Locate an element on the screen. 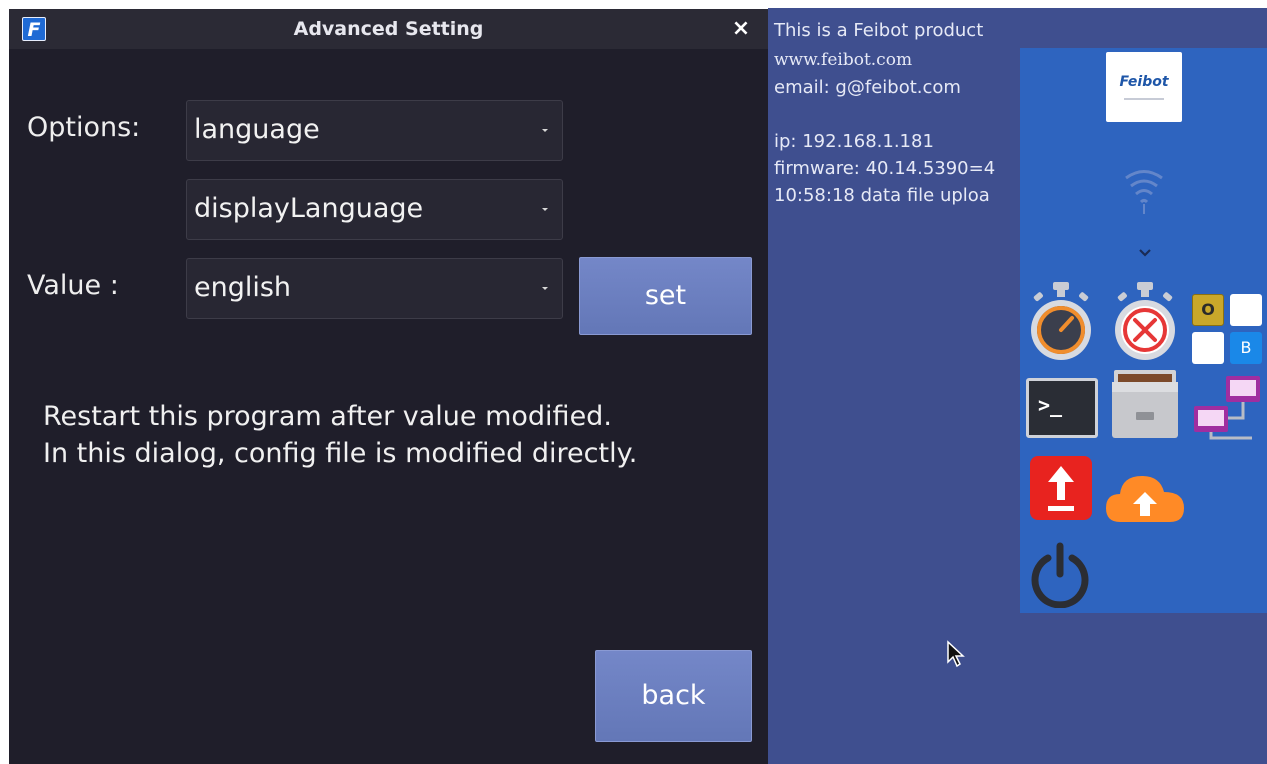  dialog-titlebar: F Advanced Setting × is located at coordinates (388, 29).